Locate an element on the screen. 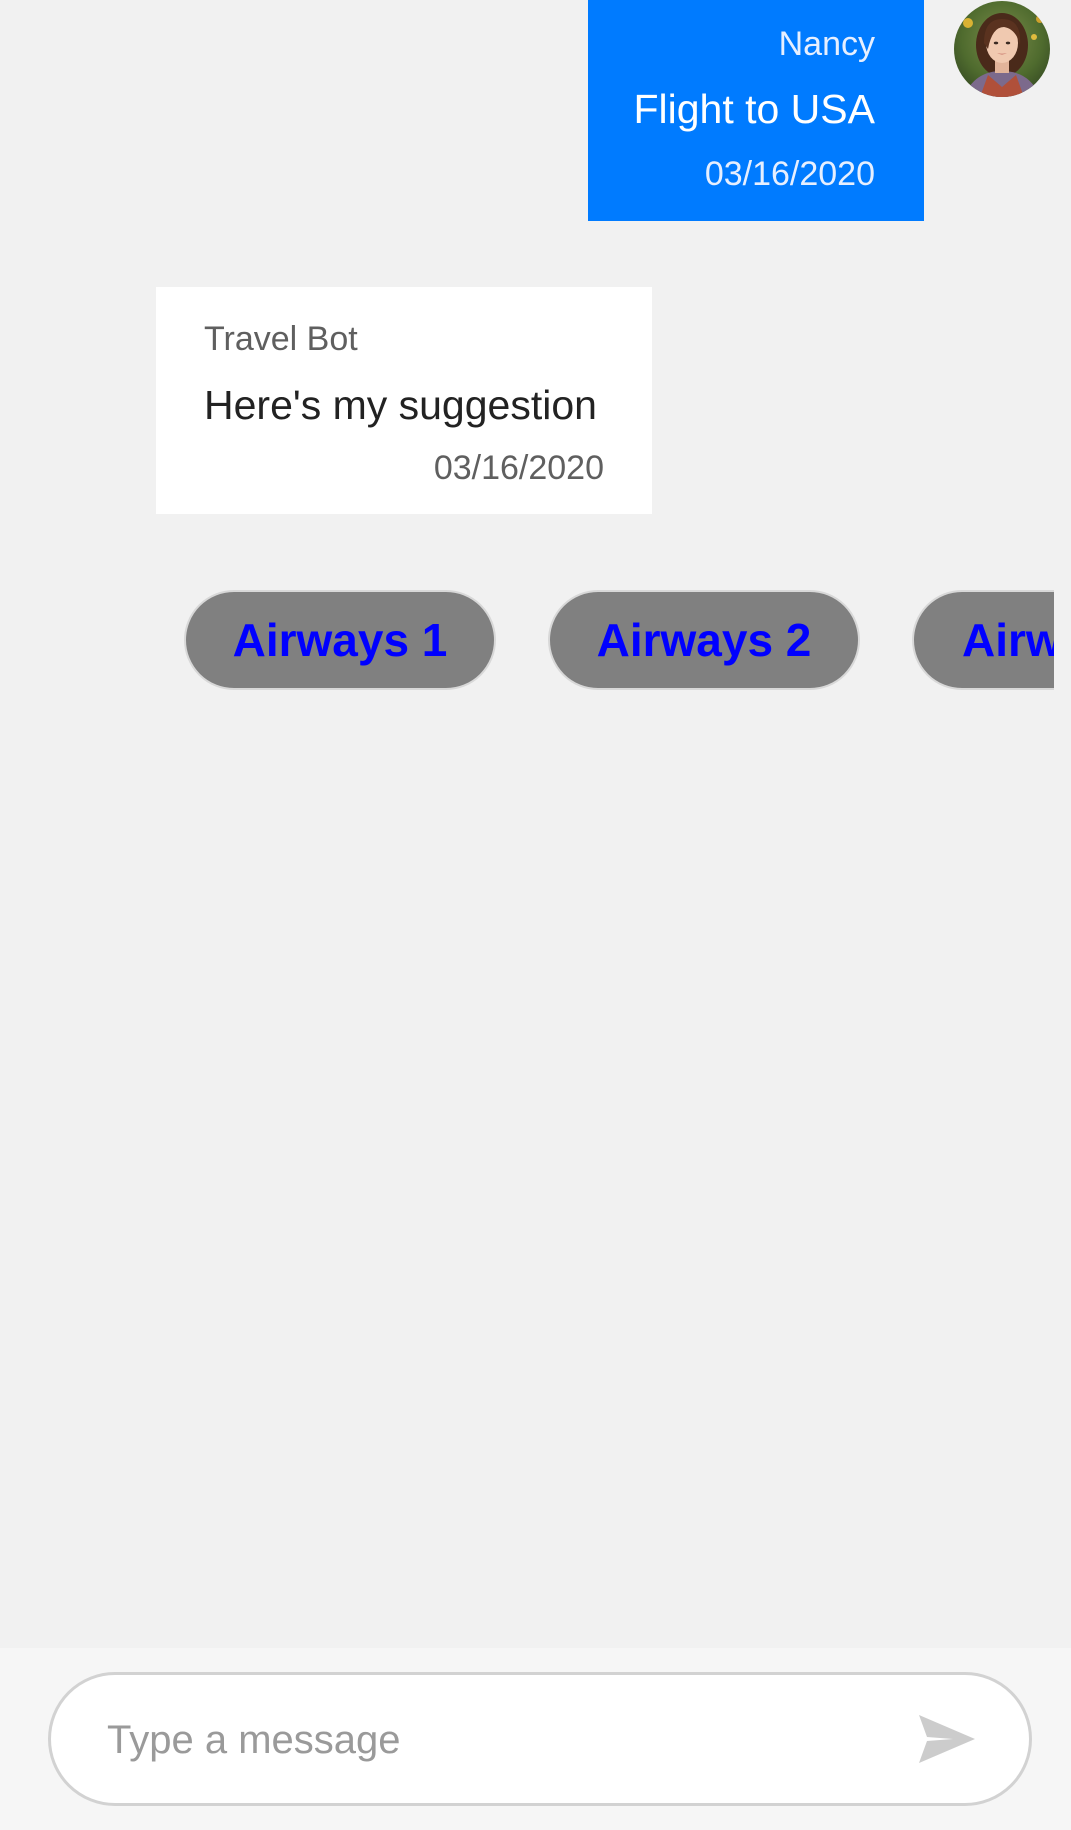  user-message-bubble: Nancy Flight to USA 03/16/2020 is located at coordinates (756, 110).